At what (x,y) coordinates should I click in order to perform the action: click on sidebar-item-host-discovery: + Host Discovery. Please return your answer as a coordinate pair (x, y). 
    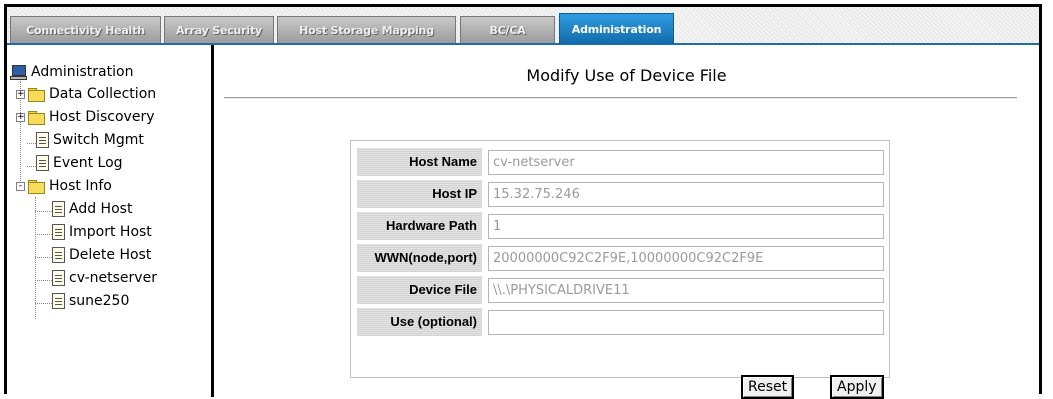
    Looking at the image, I should click on (85, 117).